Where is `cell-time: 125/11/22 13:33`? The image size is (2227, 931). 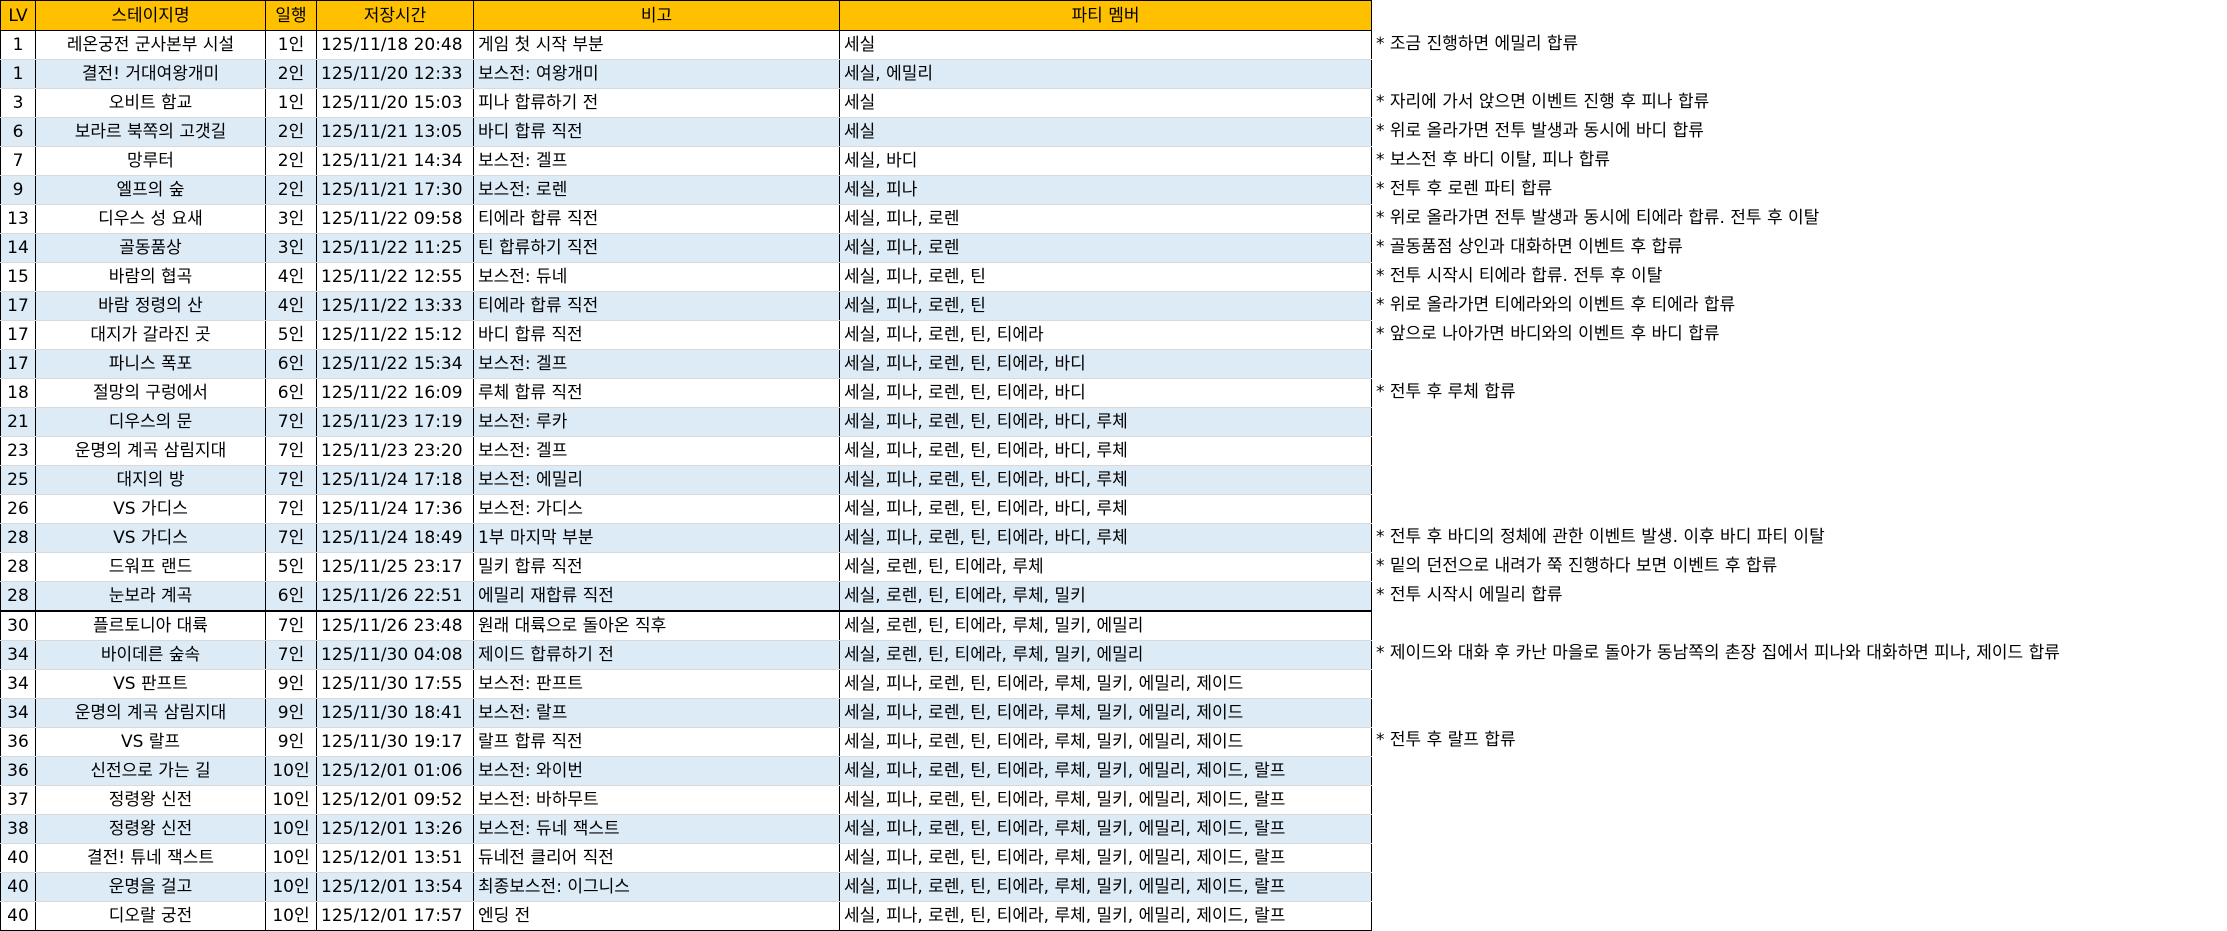
cell-time: 125/11/22 13:33 is located at coordinates (395, 306).